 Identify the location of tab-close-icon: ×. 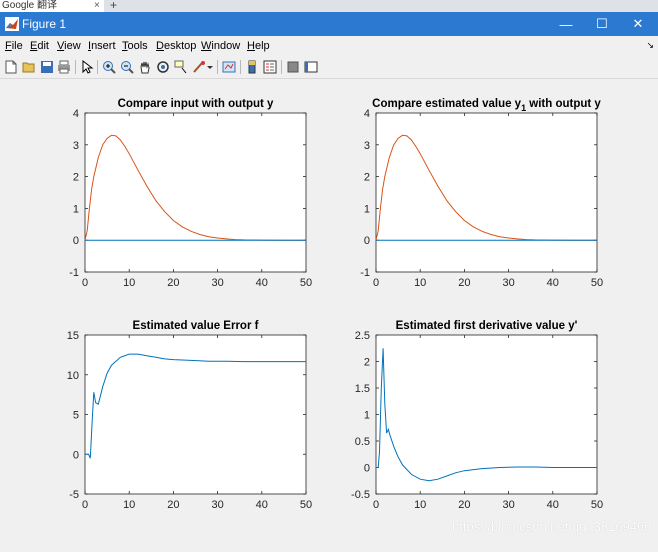
(97, 6).